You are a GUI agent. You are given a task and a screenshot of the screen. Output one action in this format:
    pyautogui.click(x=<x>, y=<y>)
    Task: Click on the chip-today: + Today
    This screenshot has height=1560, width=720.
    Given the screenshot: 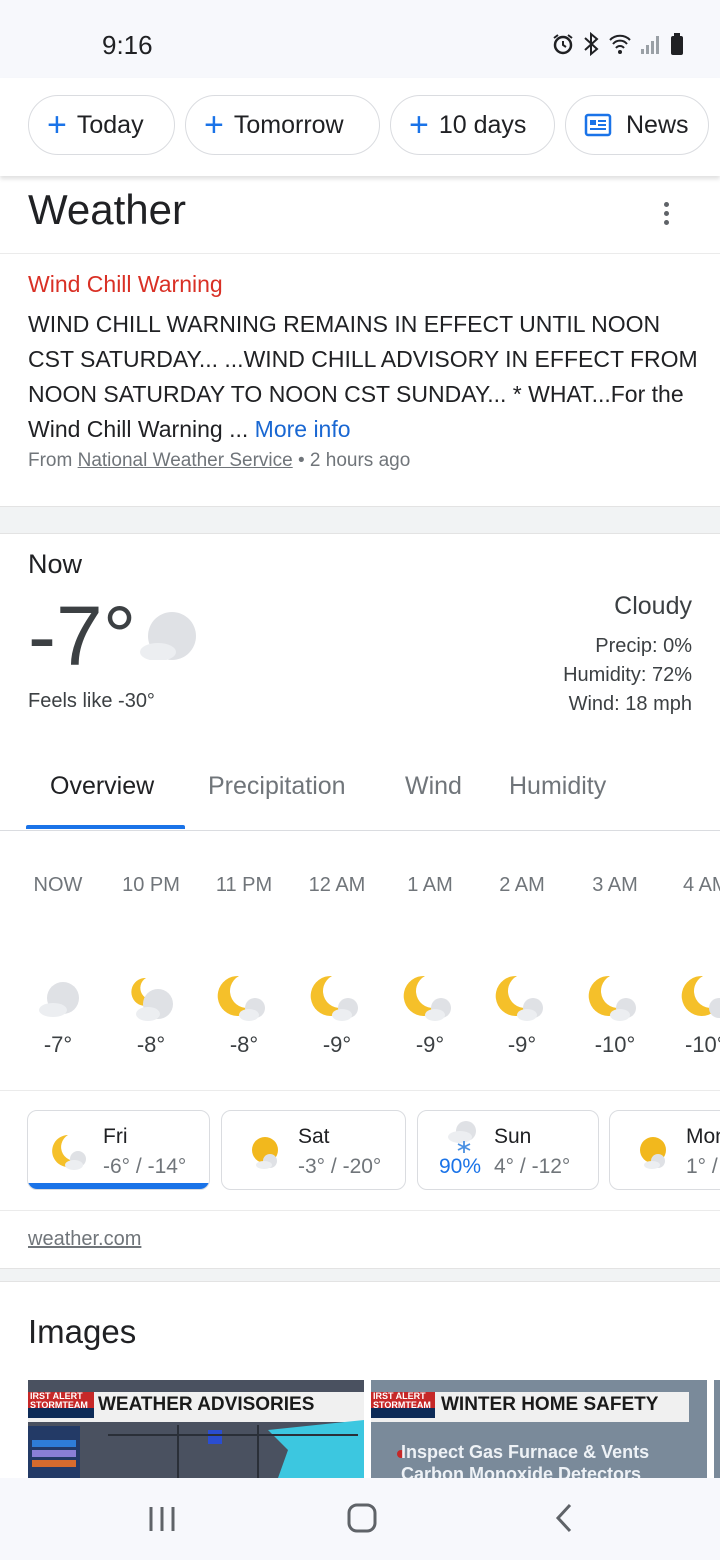 What is the action you would take?
    pyautogui.click(x=101, y=125)
    